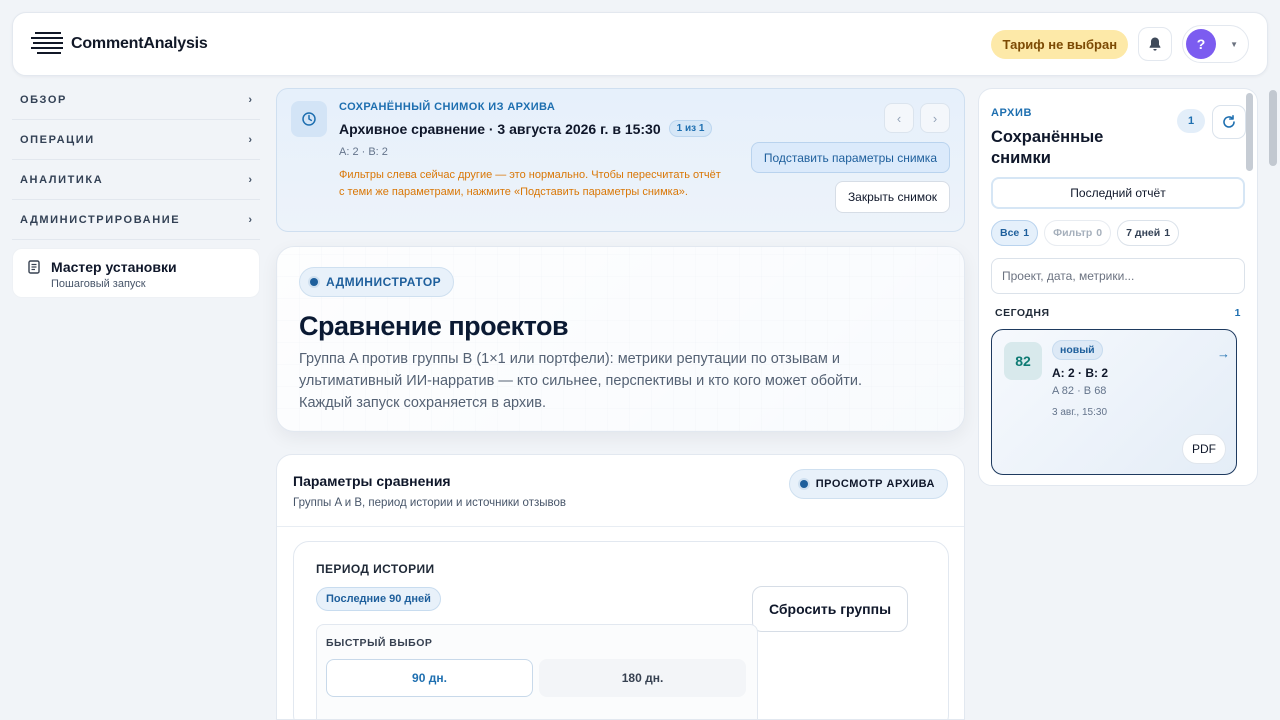  What do you see at coordinates (1022, 313) in the screenshot?
I see `today-label: СЕГОДНЯ` at bounding box center [1022, 313].